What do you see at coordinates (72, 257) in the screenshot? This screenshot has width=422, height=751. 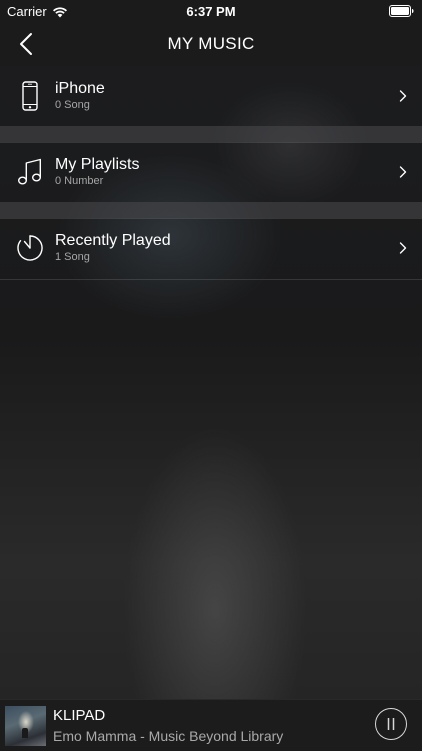 I see `row-subtitle-recently-played: 1 Song` at bounding box center [72, 257].